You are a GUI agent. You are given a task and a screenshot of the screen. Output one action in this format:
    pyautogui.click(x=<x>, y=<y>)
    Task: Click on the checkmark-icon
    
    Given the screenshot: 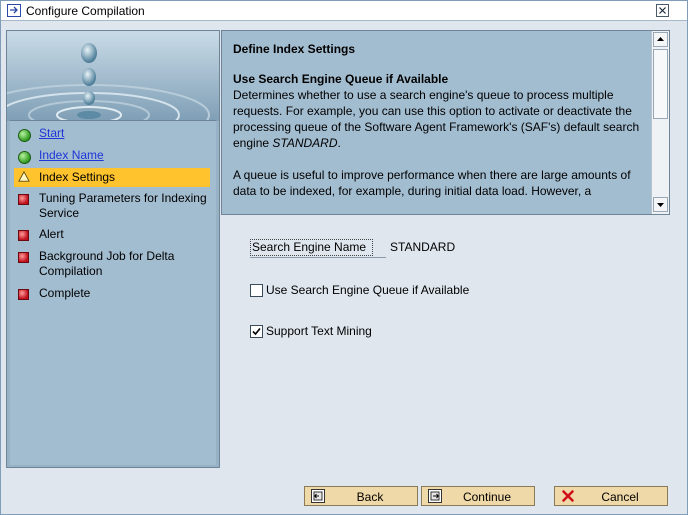 What is the action you would take?
    pyautogui.click(x=256, y=331)
    